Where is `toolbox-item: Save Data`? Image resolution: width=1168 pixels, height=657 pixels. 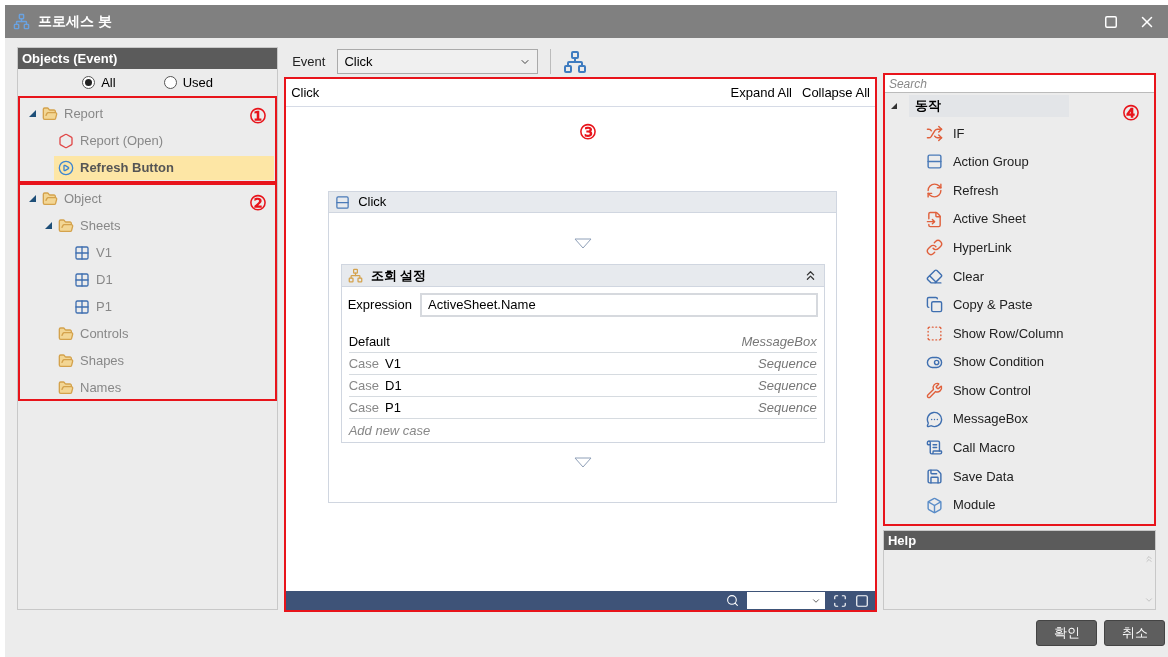
toolbox-item: Save Data is located at coordinates (973, 476).